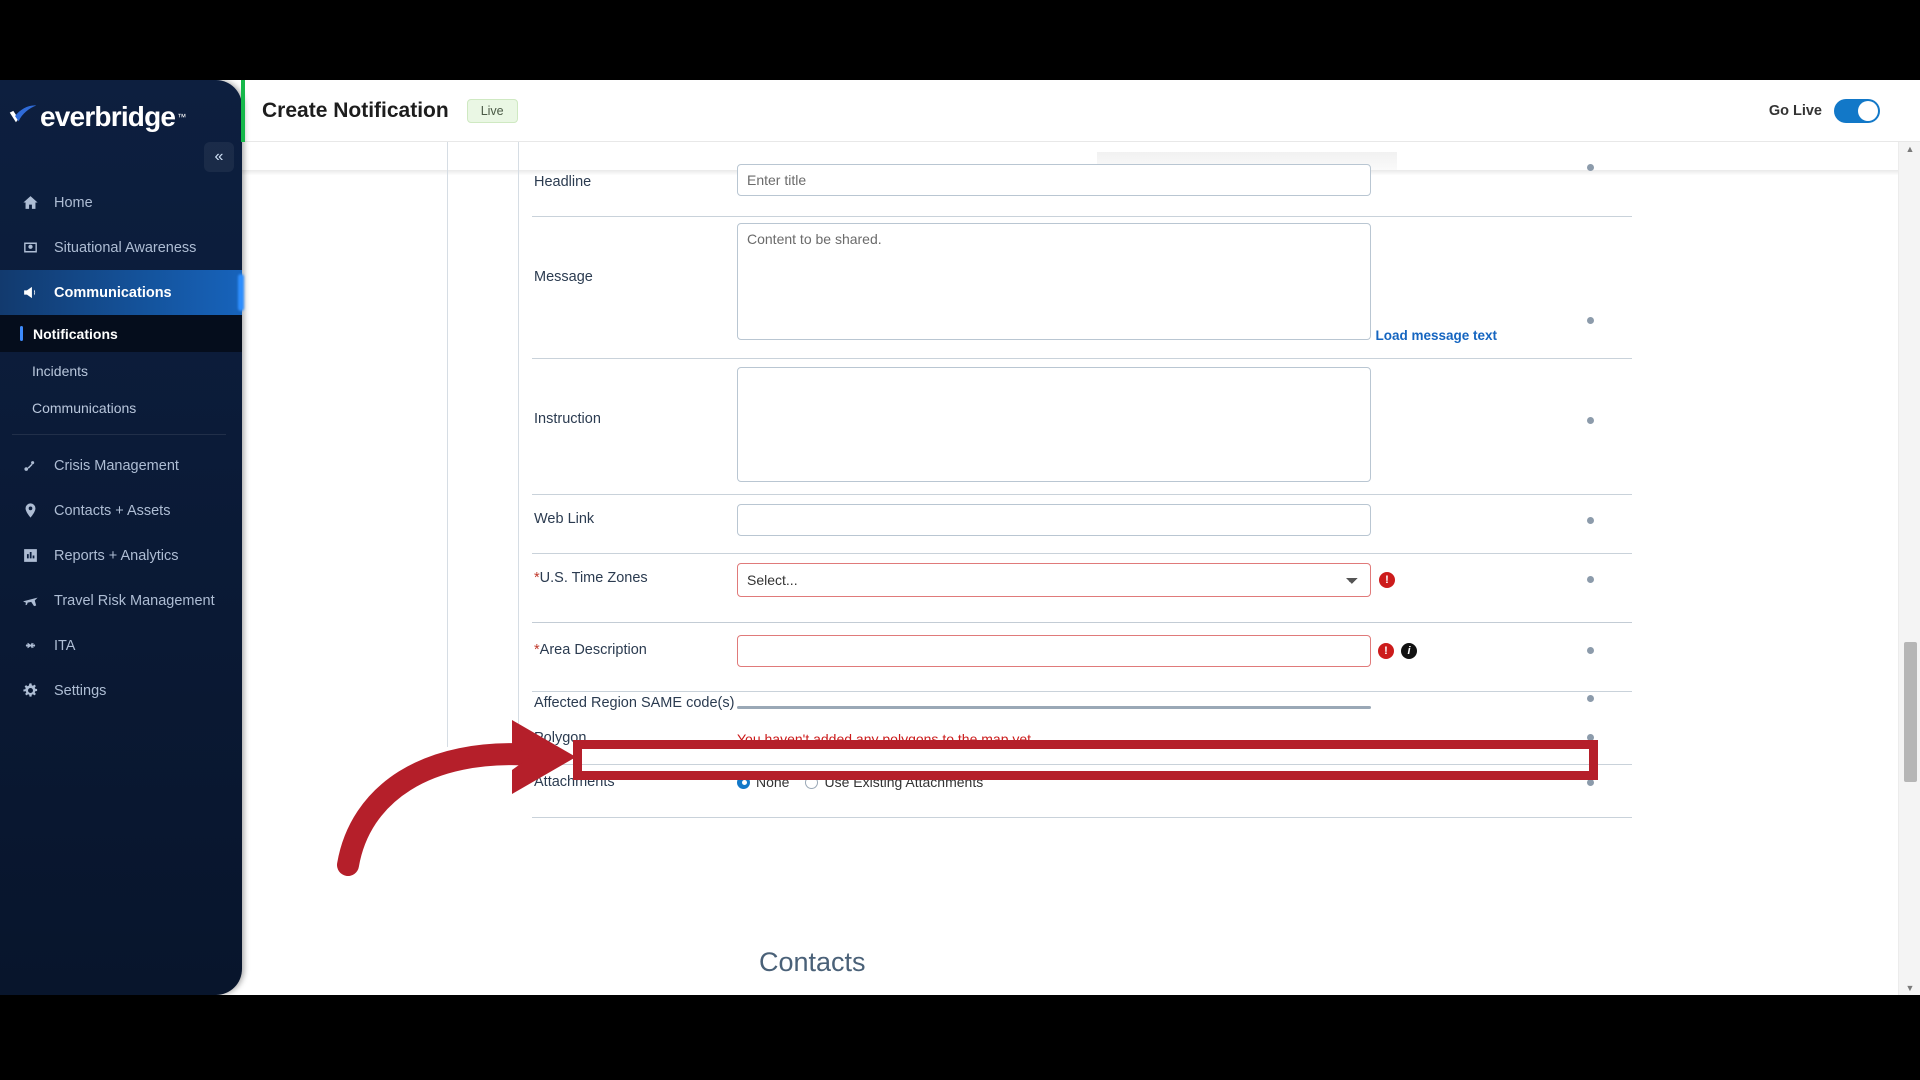 Image resolution: width=1920 pixels, height=1080 pixels. What do you see at coordinates (812, 962) in the screenshot?
I see `contacts-heading: Contacts` at bounding box center [812, 962].